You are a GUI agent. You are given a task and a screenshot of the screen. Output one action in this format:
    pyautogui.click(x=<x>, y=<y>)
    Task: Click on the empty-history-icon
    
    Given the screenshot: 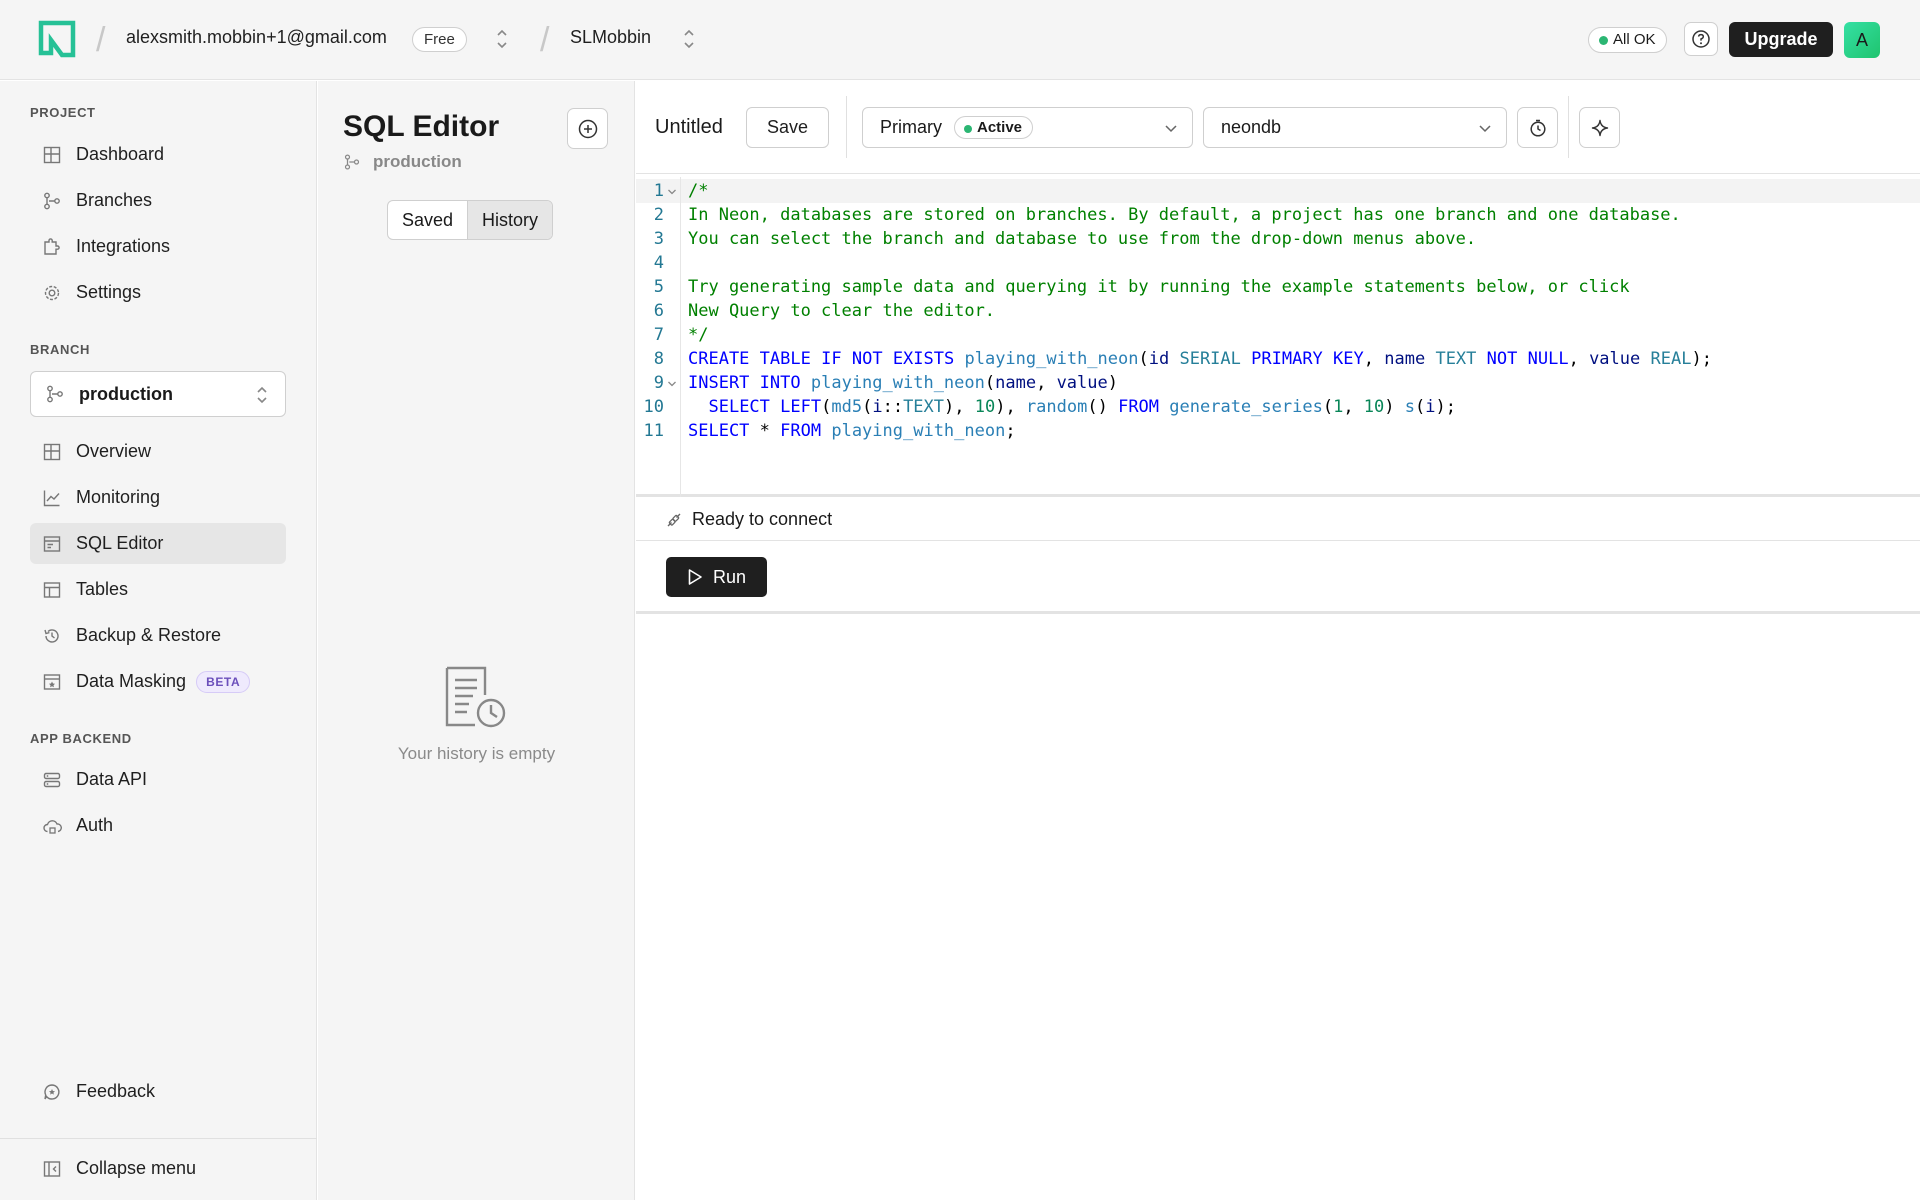 What is the action you would take?
    pyautogui.click(x=475, y=697)
    